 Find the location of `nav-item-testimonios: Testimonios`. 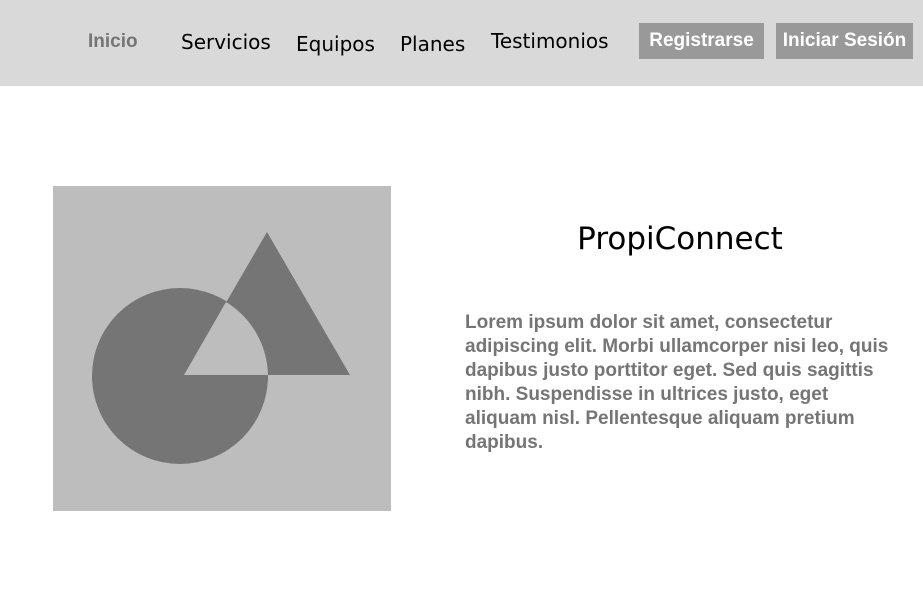

nav-item-testimonios: Testimonios is located at coordinates (550, 41).